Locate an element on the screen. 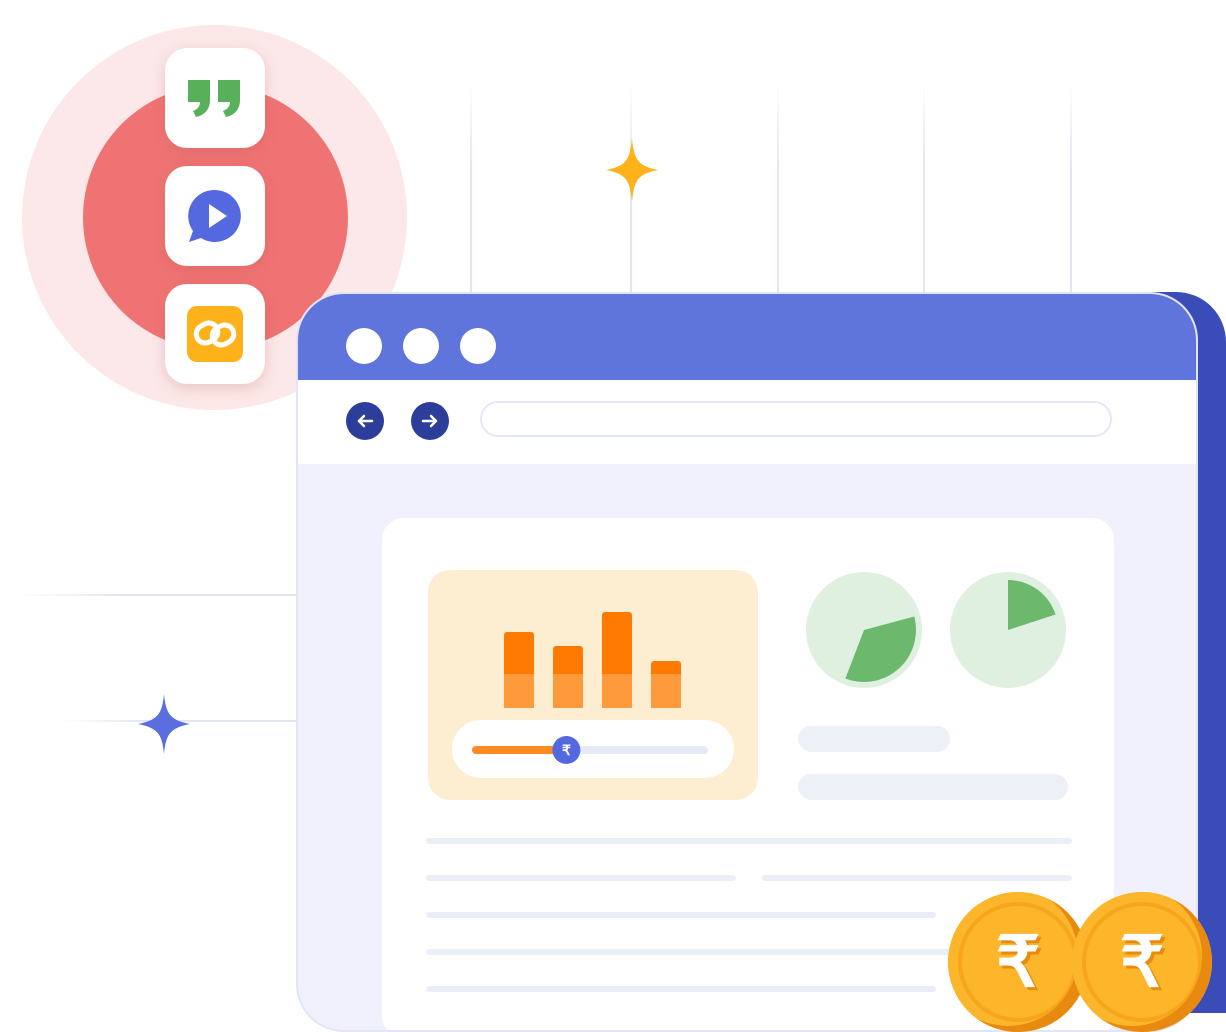  quote-icon is located at coordinates (214, 98).